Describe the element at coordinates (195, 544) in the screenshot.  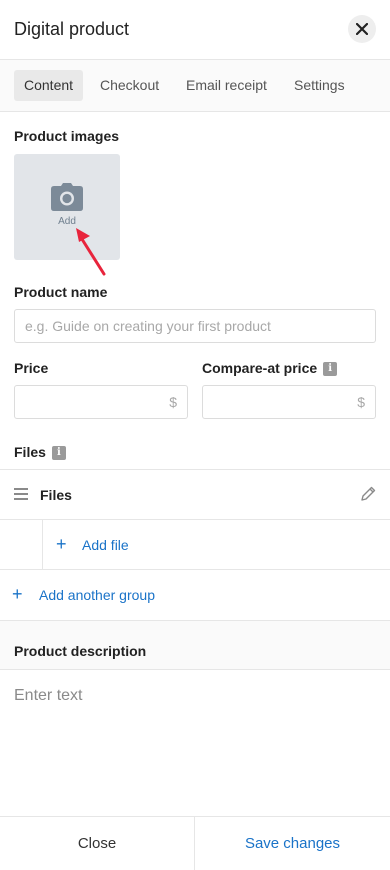
I see `add-file-row: + Add file` at that location.